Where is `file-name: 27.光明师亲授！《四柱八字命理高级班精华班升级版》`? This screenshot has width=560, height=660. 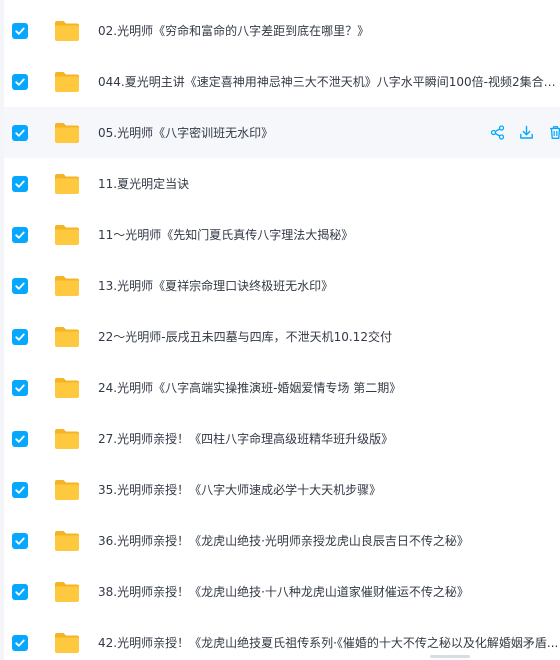 file-name: 27.光明师亲授！《四柱八字命理高级班精华班升级版》 is located at coordinates (329, 439).